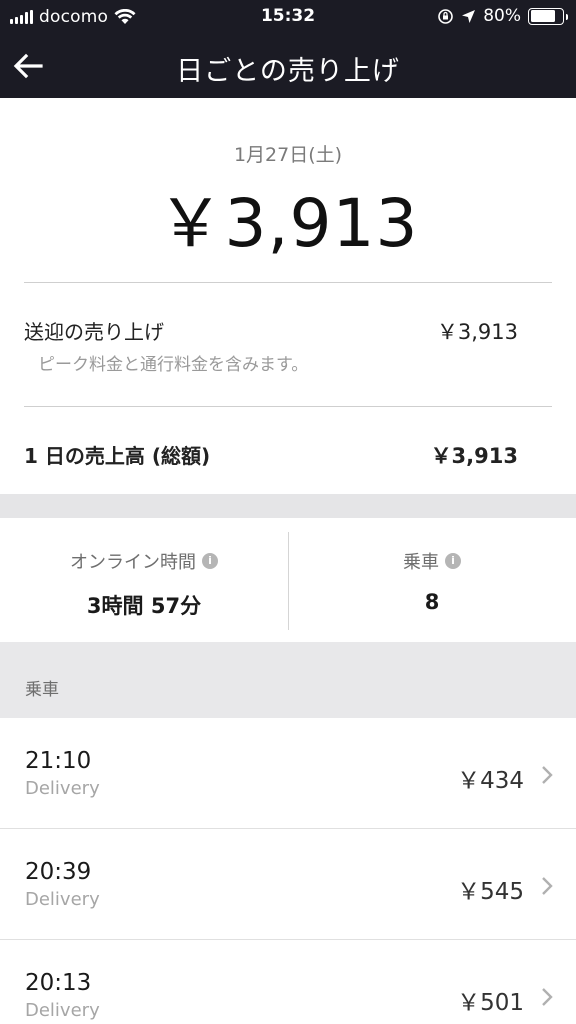 This screenshot has height=1024, width=576. Describe the element at coordinates (432, 585) in the screenshot. I see `trips-stat: 乗車 i 8` at that location.